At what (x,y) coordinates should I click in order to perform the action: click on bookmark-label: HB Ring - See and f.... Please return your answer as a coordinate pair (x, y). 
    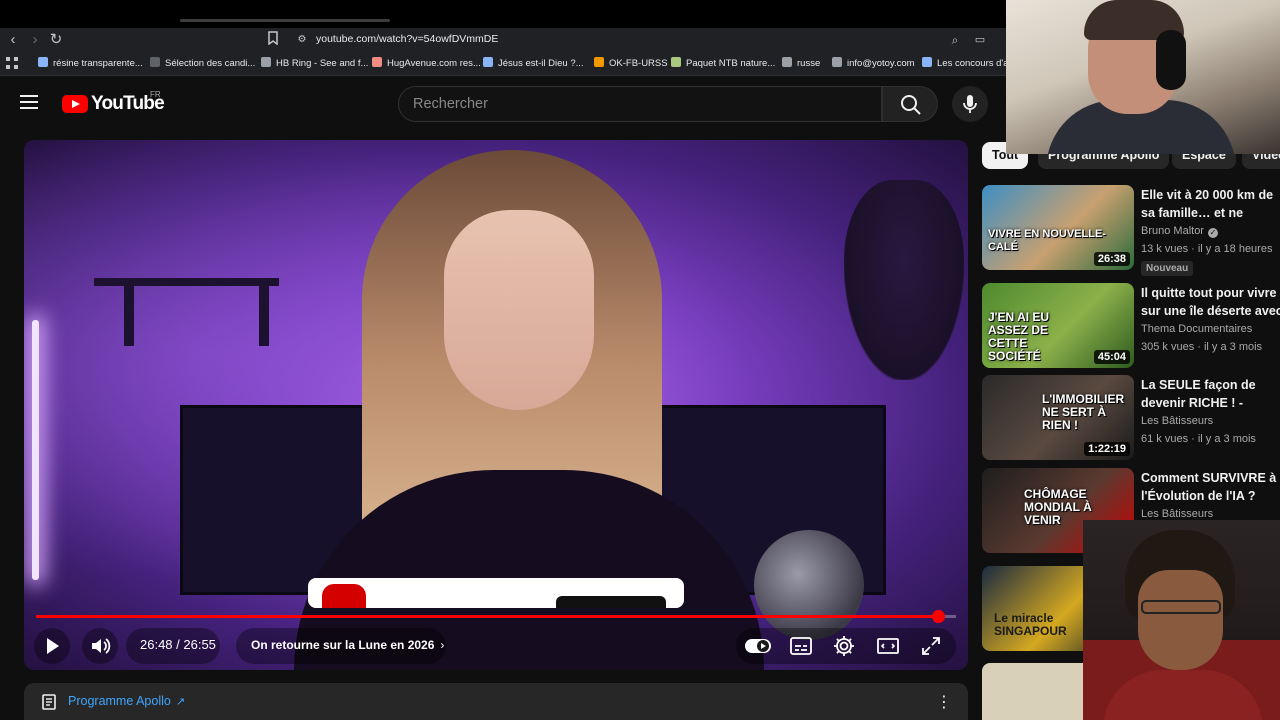
    Looking at the image, I should click on (322, 63).